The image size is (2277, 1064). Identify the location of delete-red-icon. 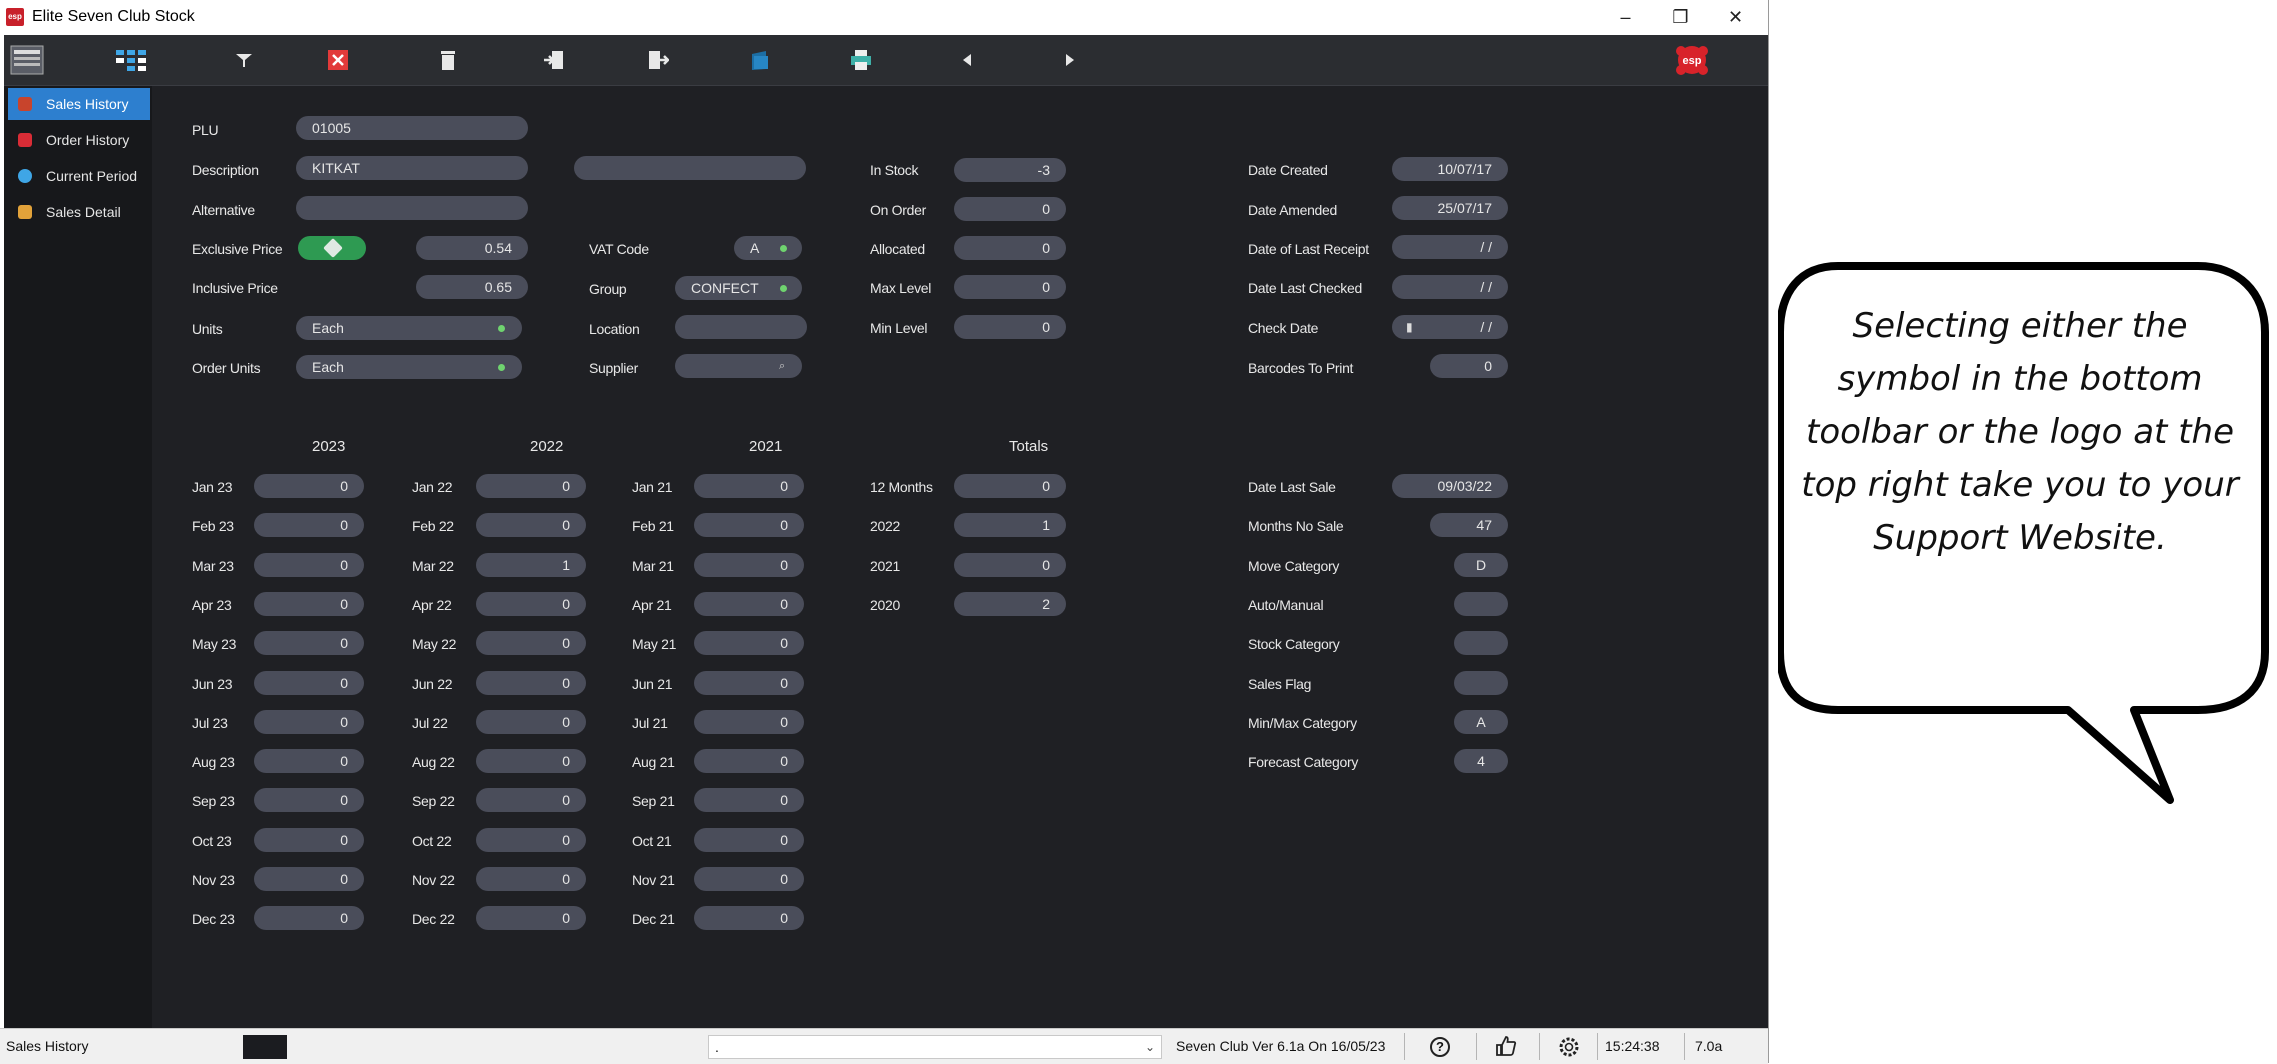
(338, 60).